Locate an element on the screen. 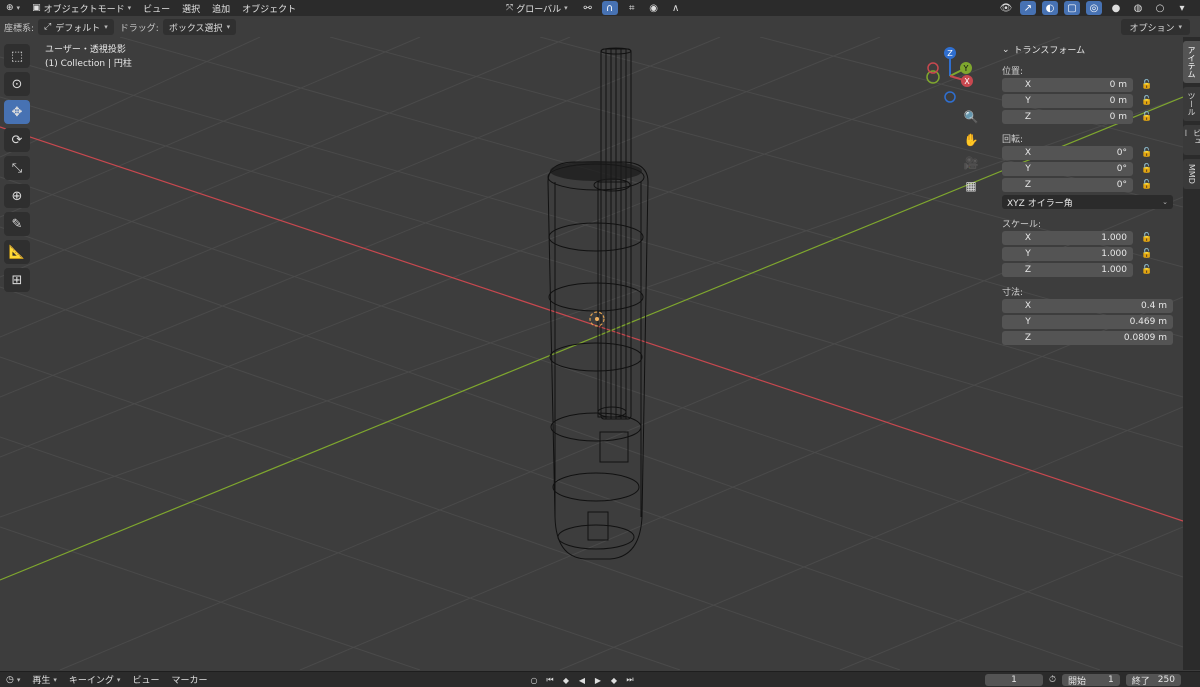  mode-dropdown: ▣ オブジェクトモード ▾ is located at coordinates (81, 8).